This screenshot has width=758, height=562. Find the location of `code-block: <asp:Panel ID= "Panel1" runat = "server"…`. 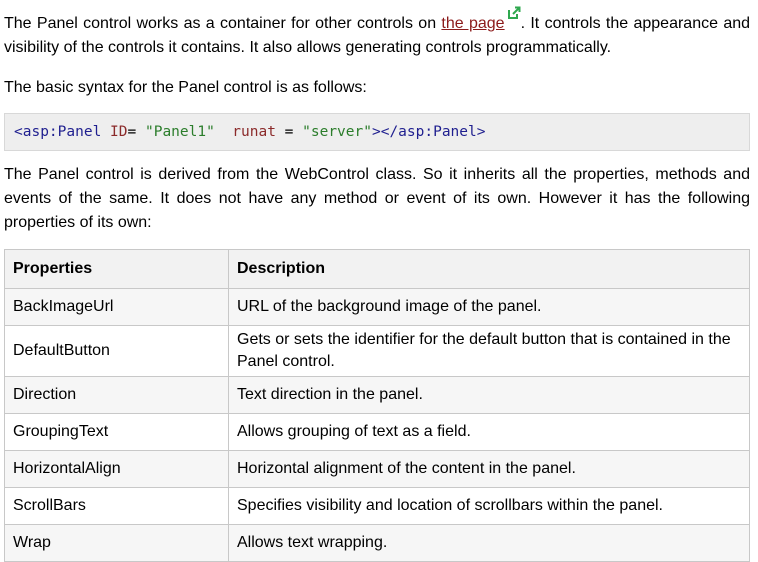

code-block: <asp:Panel ID= "Panel1" runat = "server"… is located at coordinates (377, 132).